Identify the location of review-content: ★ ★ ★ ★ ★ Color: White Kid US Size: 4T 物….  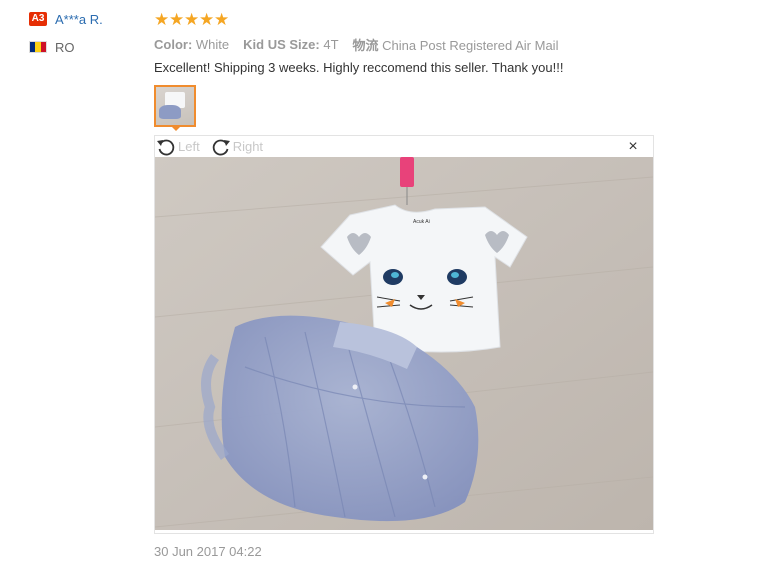
(454, 43).